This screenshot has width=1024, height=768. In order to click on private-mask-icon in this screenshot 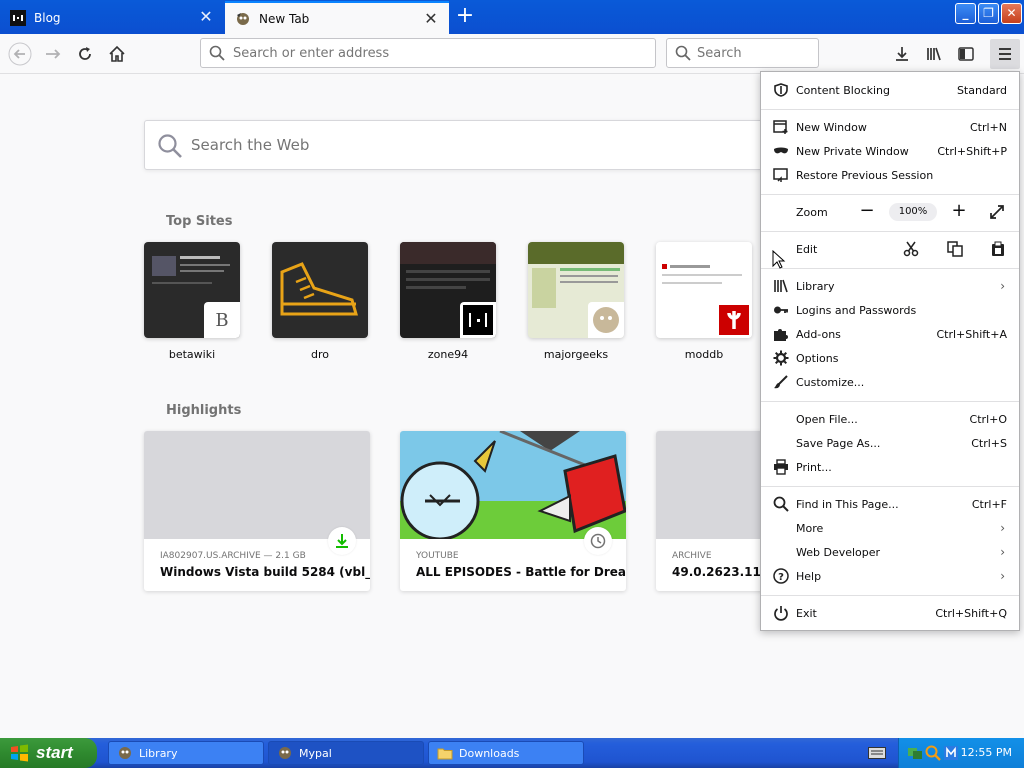, I will do `click(781, 151)`.